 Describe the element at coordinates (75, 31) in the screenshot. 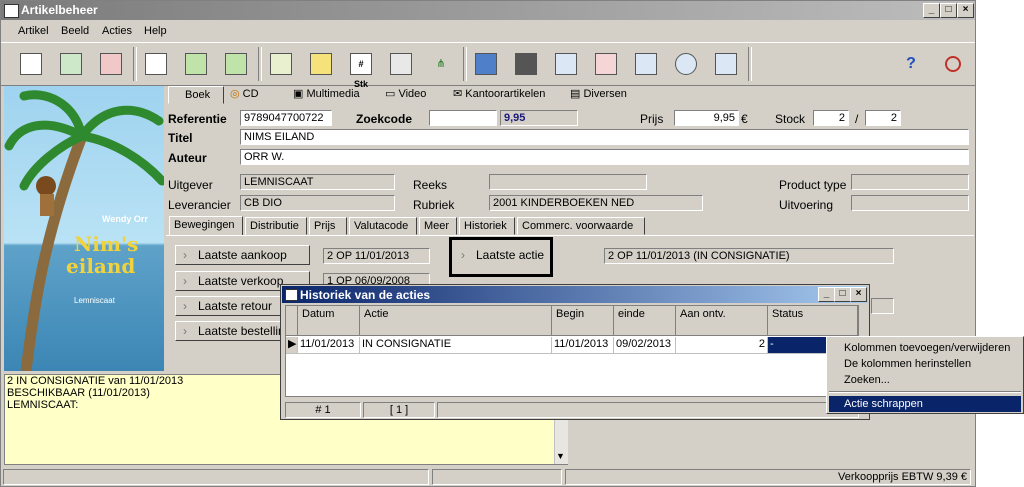

I see `menu-beeld: Beeld` at that location.